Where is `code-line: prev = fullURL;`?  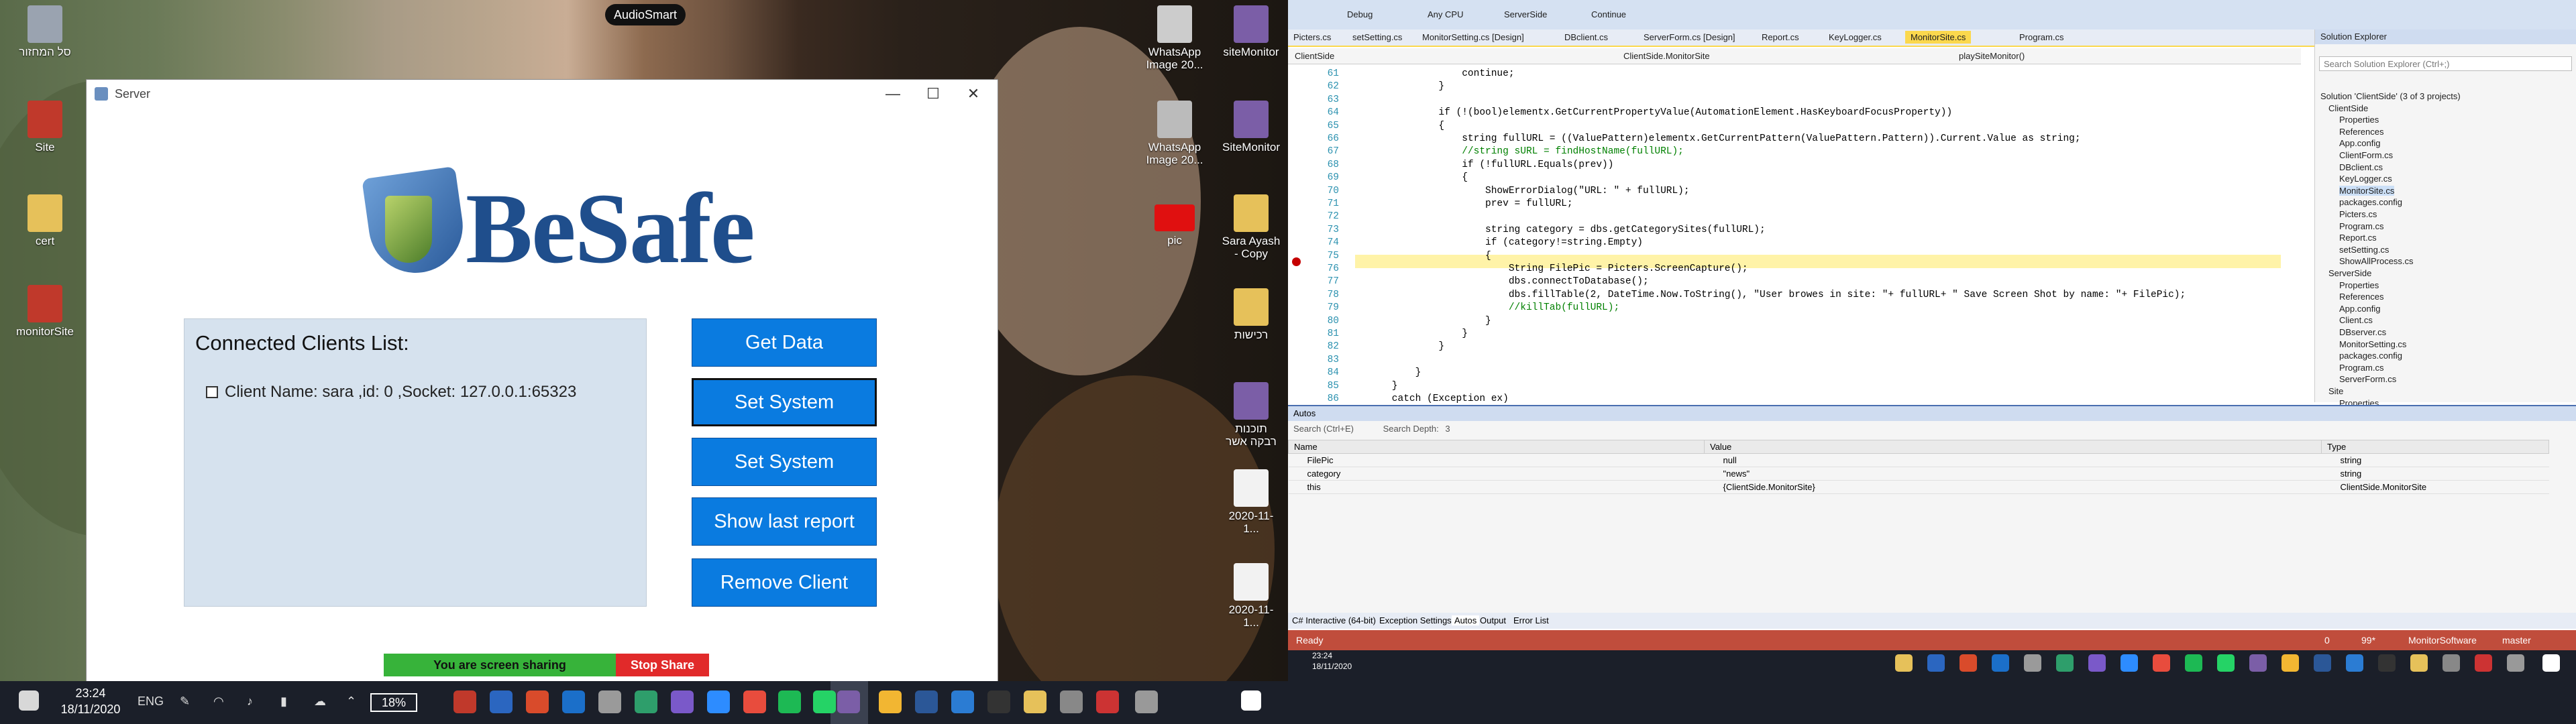
code-line: prev = fullURL; is located at coordinates (1470, 204).